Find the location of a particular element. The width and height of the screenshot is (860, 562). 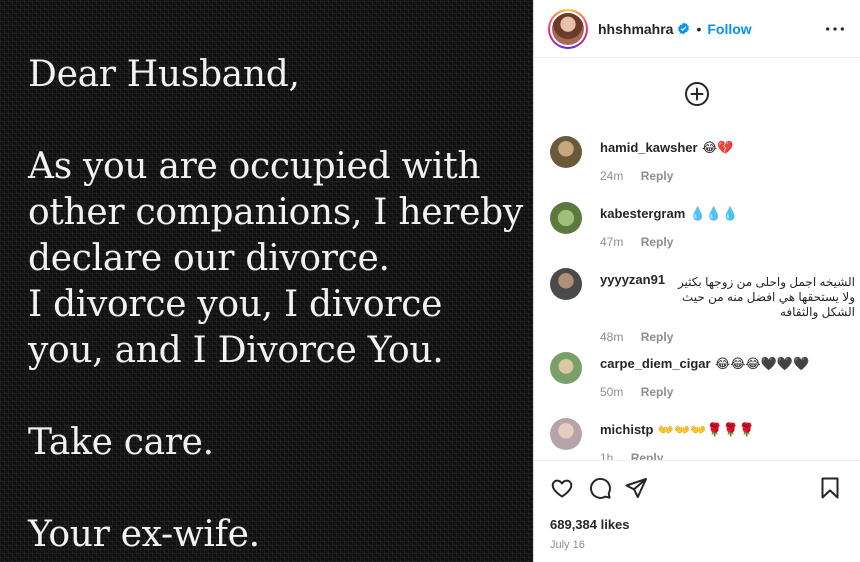

author-avatar is located at coordinates (568, 28).